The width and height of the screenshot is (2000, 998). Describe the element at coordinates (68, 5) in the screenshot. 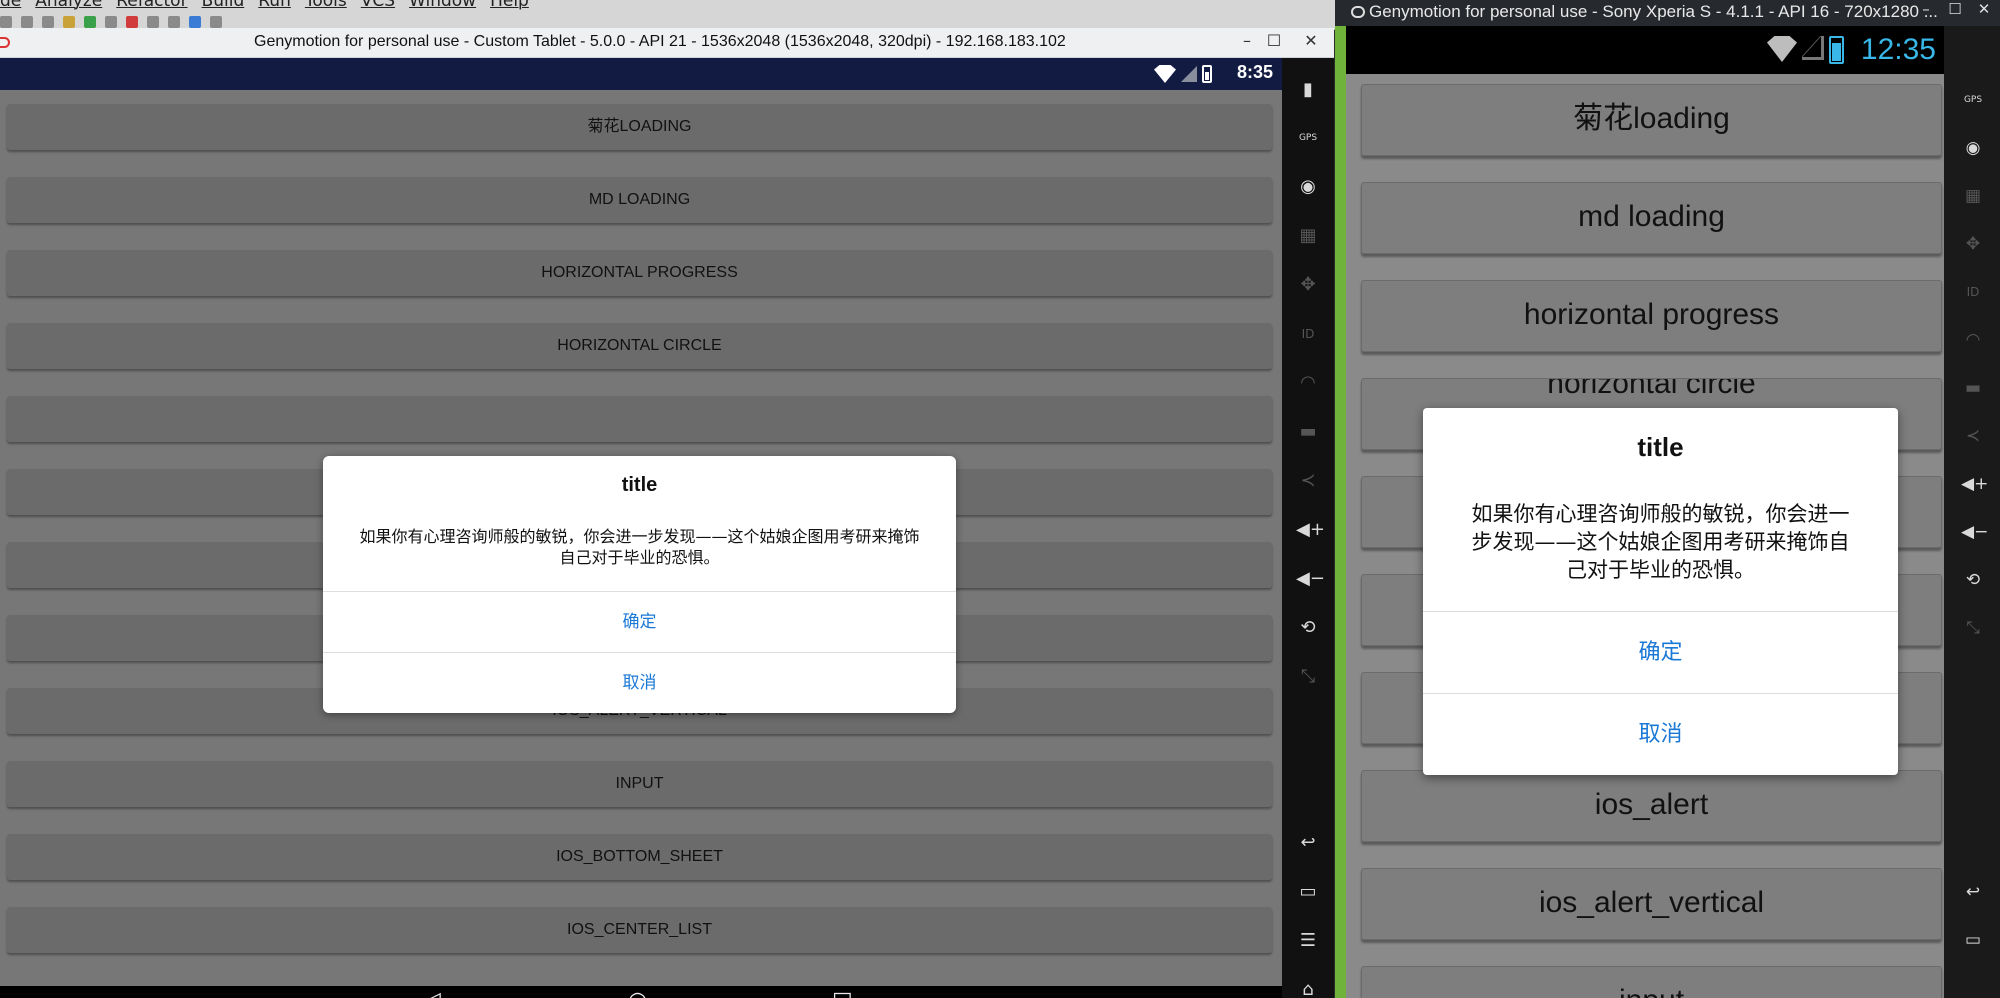

I see `ide-menu-item: Analyze` at that location.